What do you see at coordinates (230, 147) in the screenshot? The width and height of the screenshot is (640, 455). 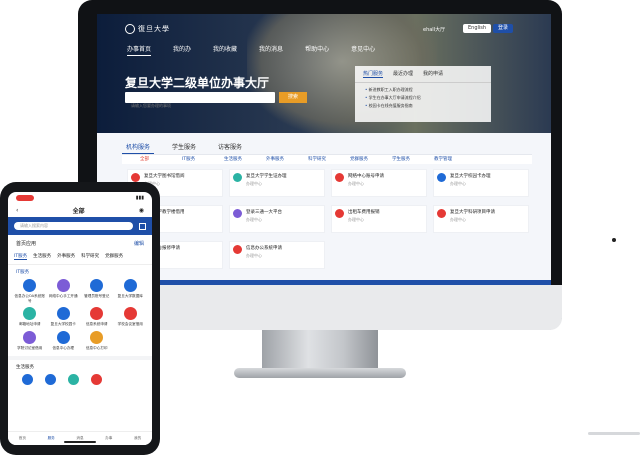 I see `tab-visitor: 访客服务` at bounding box center [230, 147].